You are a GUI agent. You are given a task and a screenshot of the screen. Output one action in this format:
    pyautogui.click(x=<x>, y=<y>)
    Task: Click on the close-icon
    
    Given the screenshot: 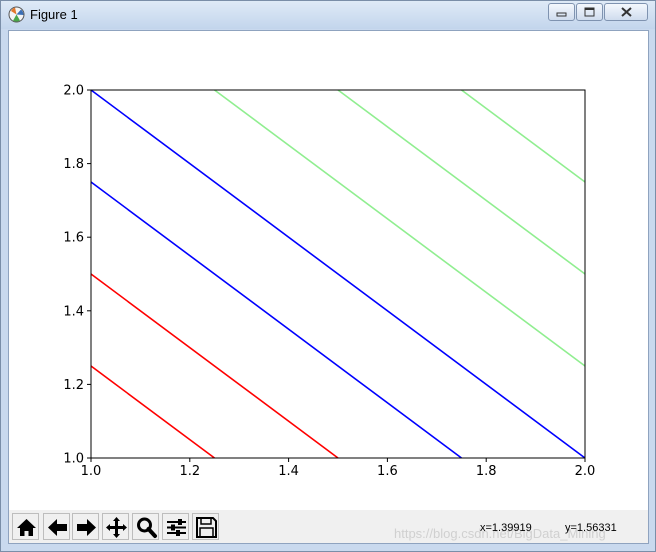 What is the action you would take?
    pyautogui.click(x=626, y=12)
    